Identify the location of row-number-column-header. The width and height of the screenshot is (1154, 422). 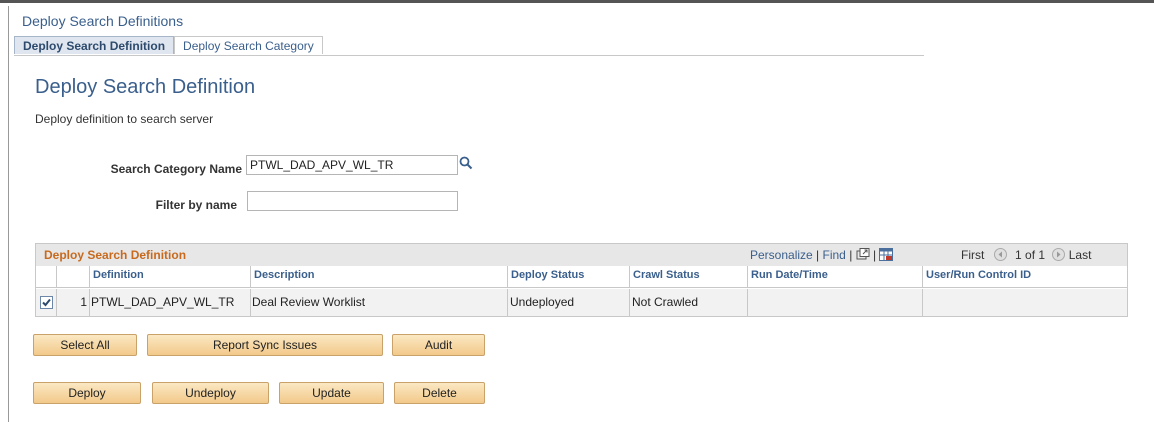
(72, 276).